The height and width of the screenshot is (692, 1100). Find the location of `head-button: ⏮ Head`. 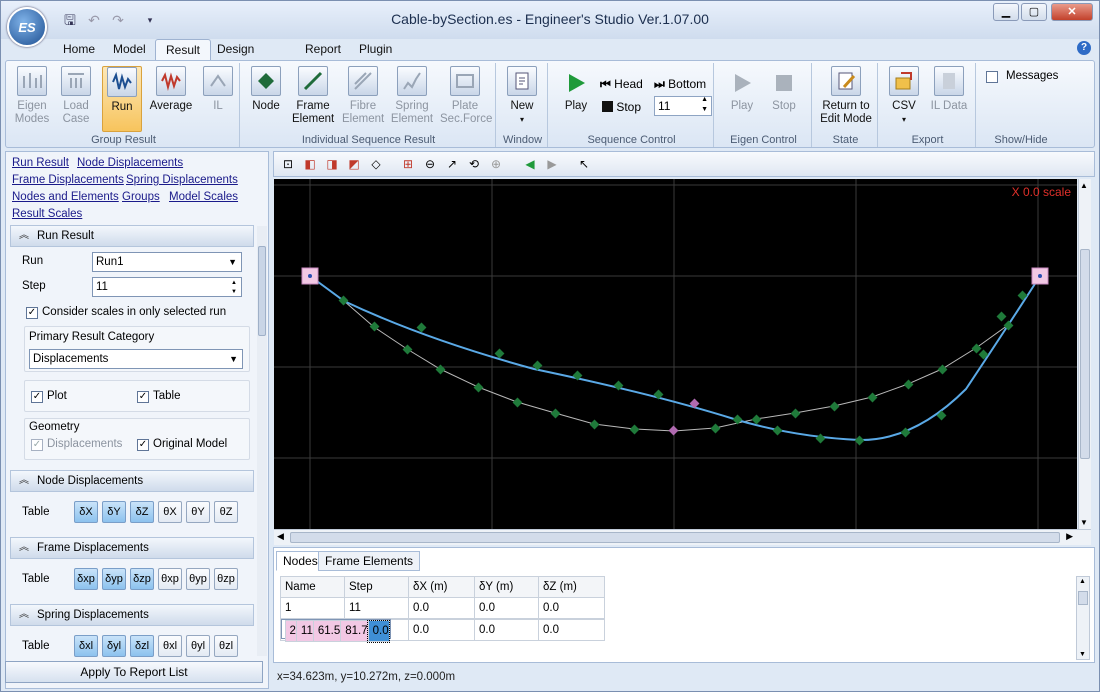

head-button: ⏮ Head is located at coordinates (621, 84).